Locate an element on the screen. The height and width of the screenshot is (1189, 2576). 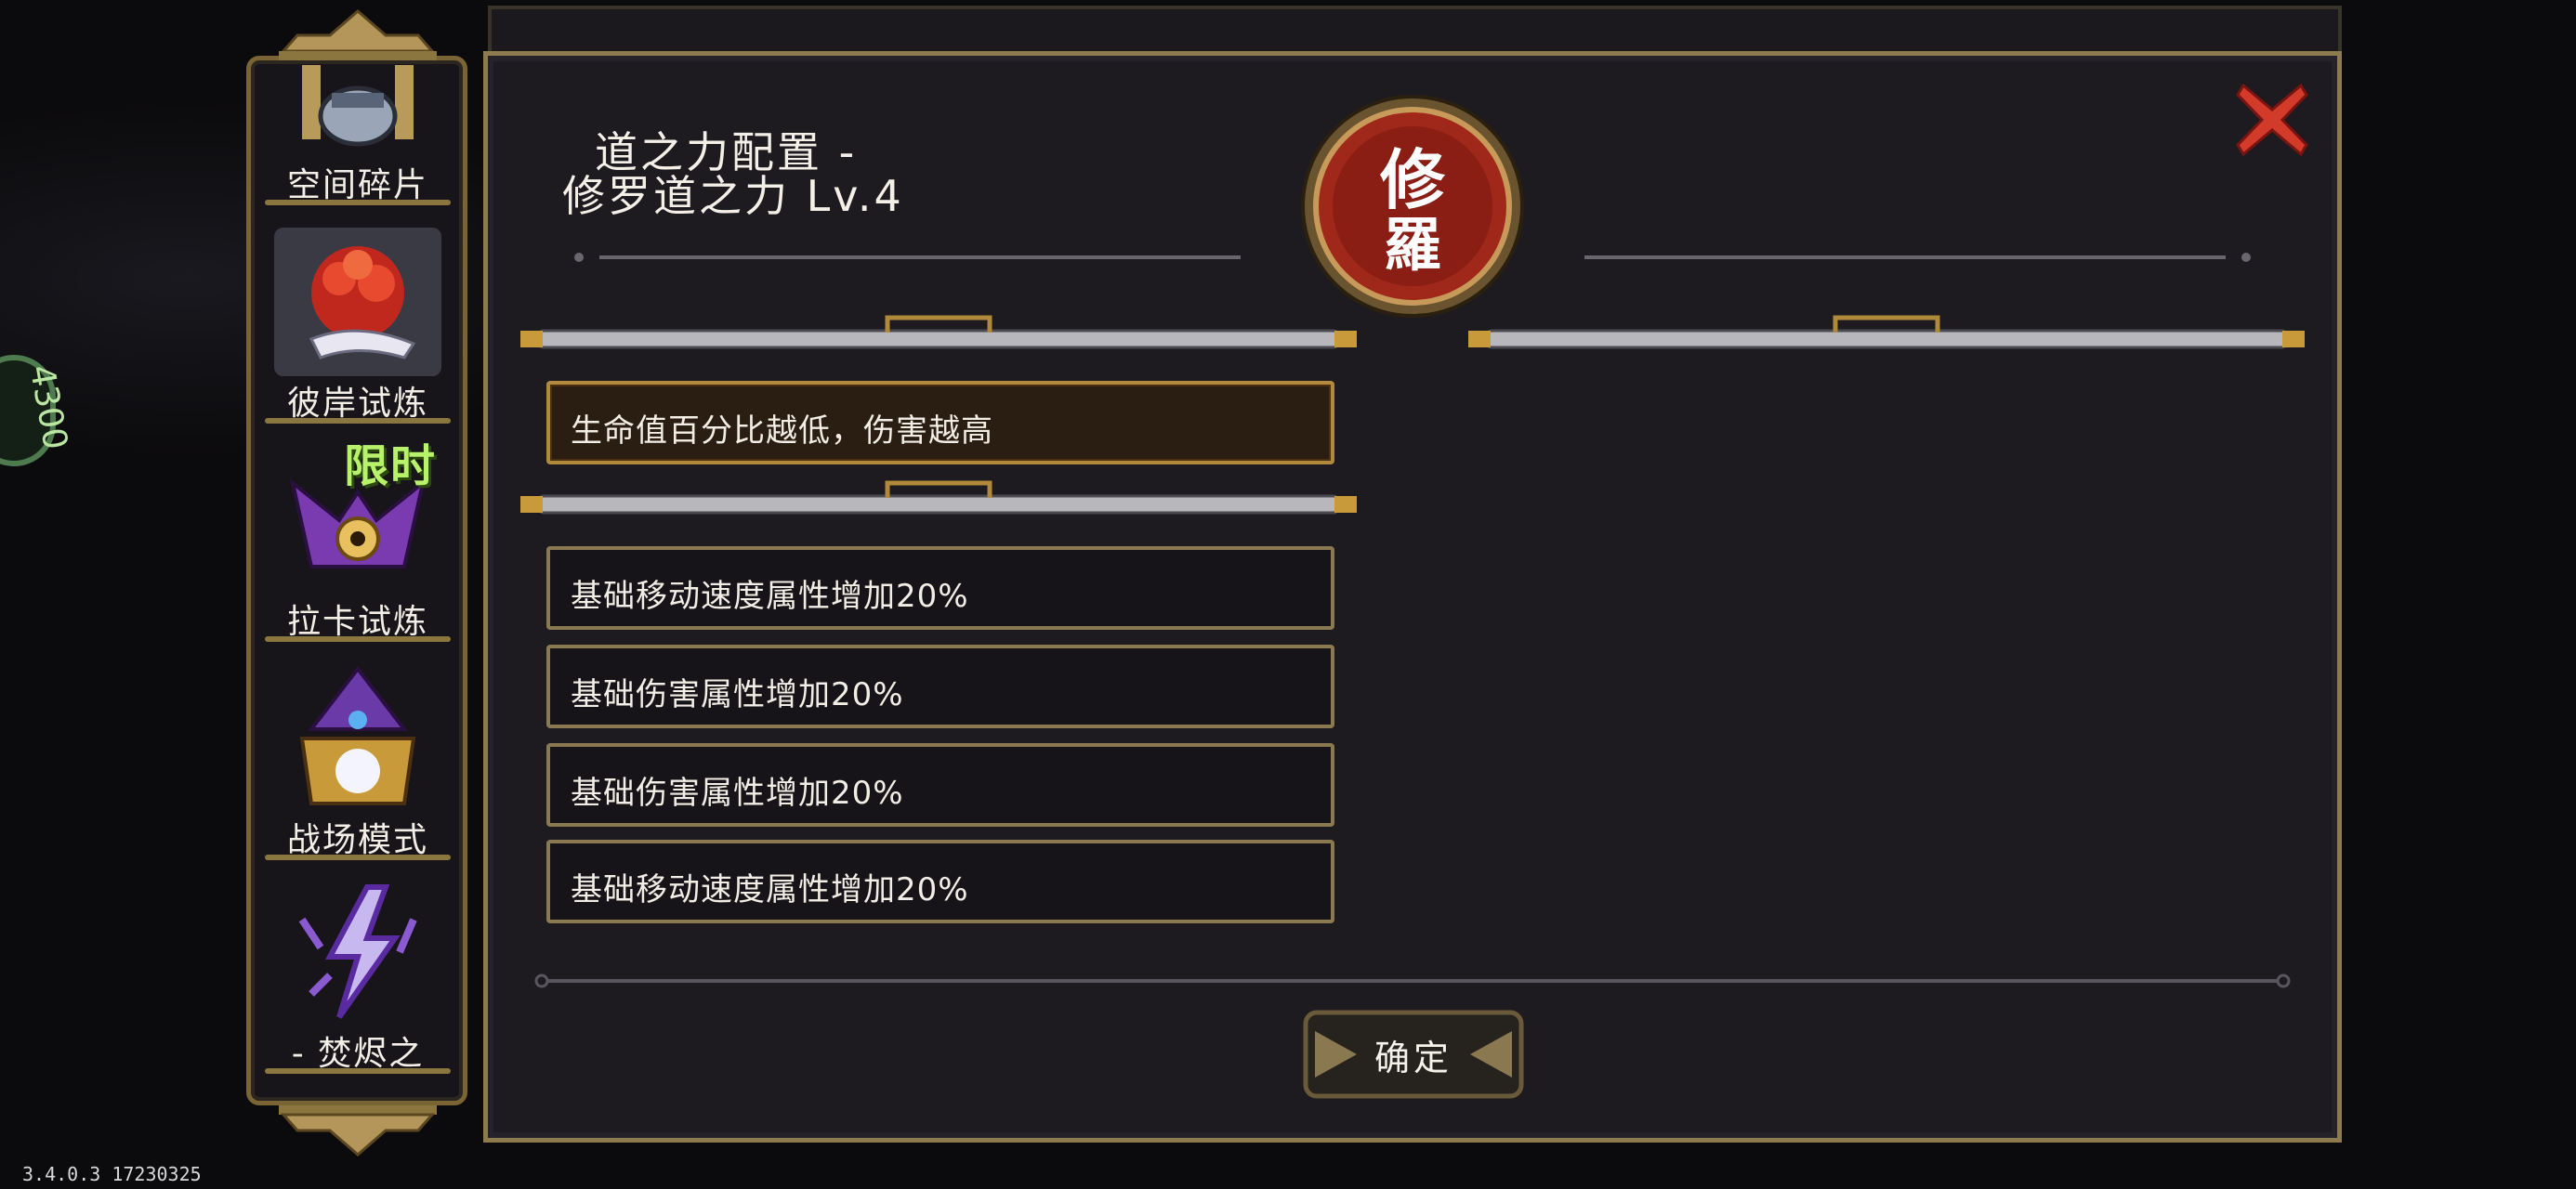
sidebar-item-burning-ash: - 焚烬之 is located at coordinates (358, 980).